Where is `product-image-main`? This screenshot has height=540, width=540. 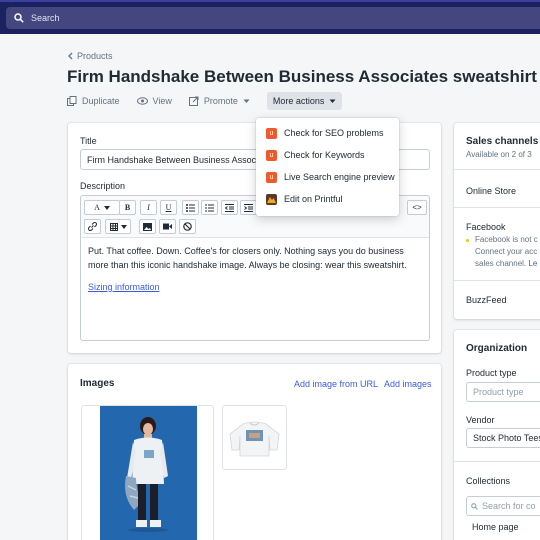 product-image-main is located at coordinates (147, 472).